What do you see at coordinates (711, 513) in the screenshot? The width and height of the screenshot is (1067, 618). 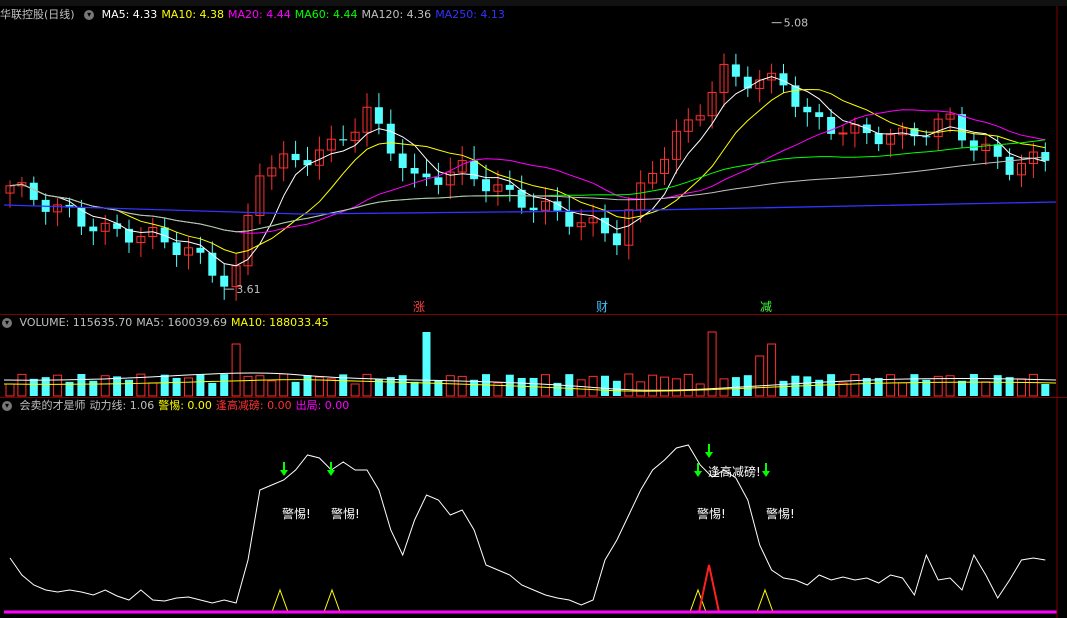 I see `signal-label-3: 警惕!` at bounding box center [711, 513].